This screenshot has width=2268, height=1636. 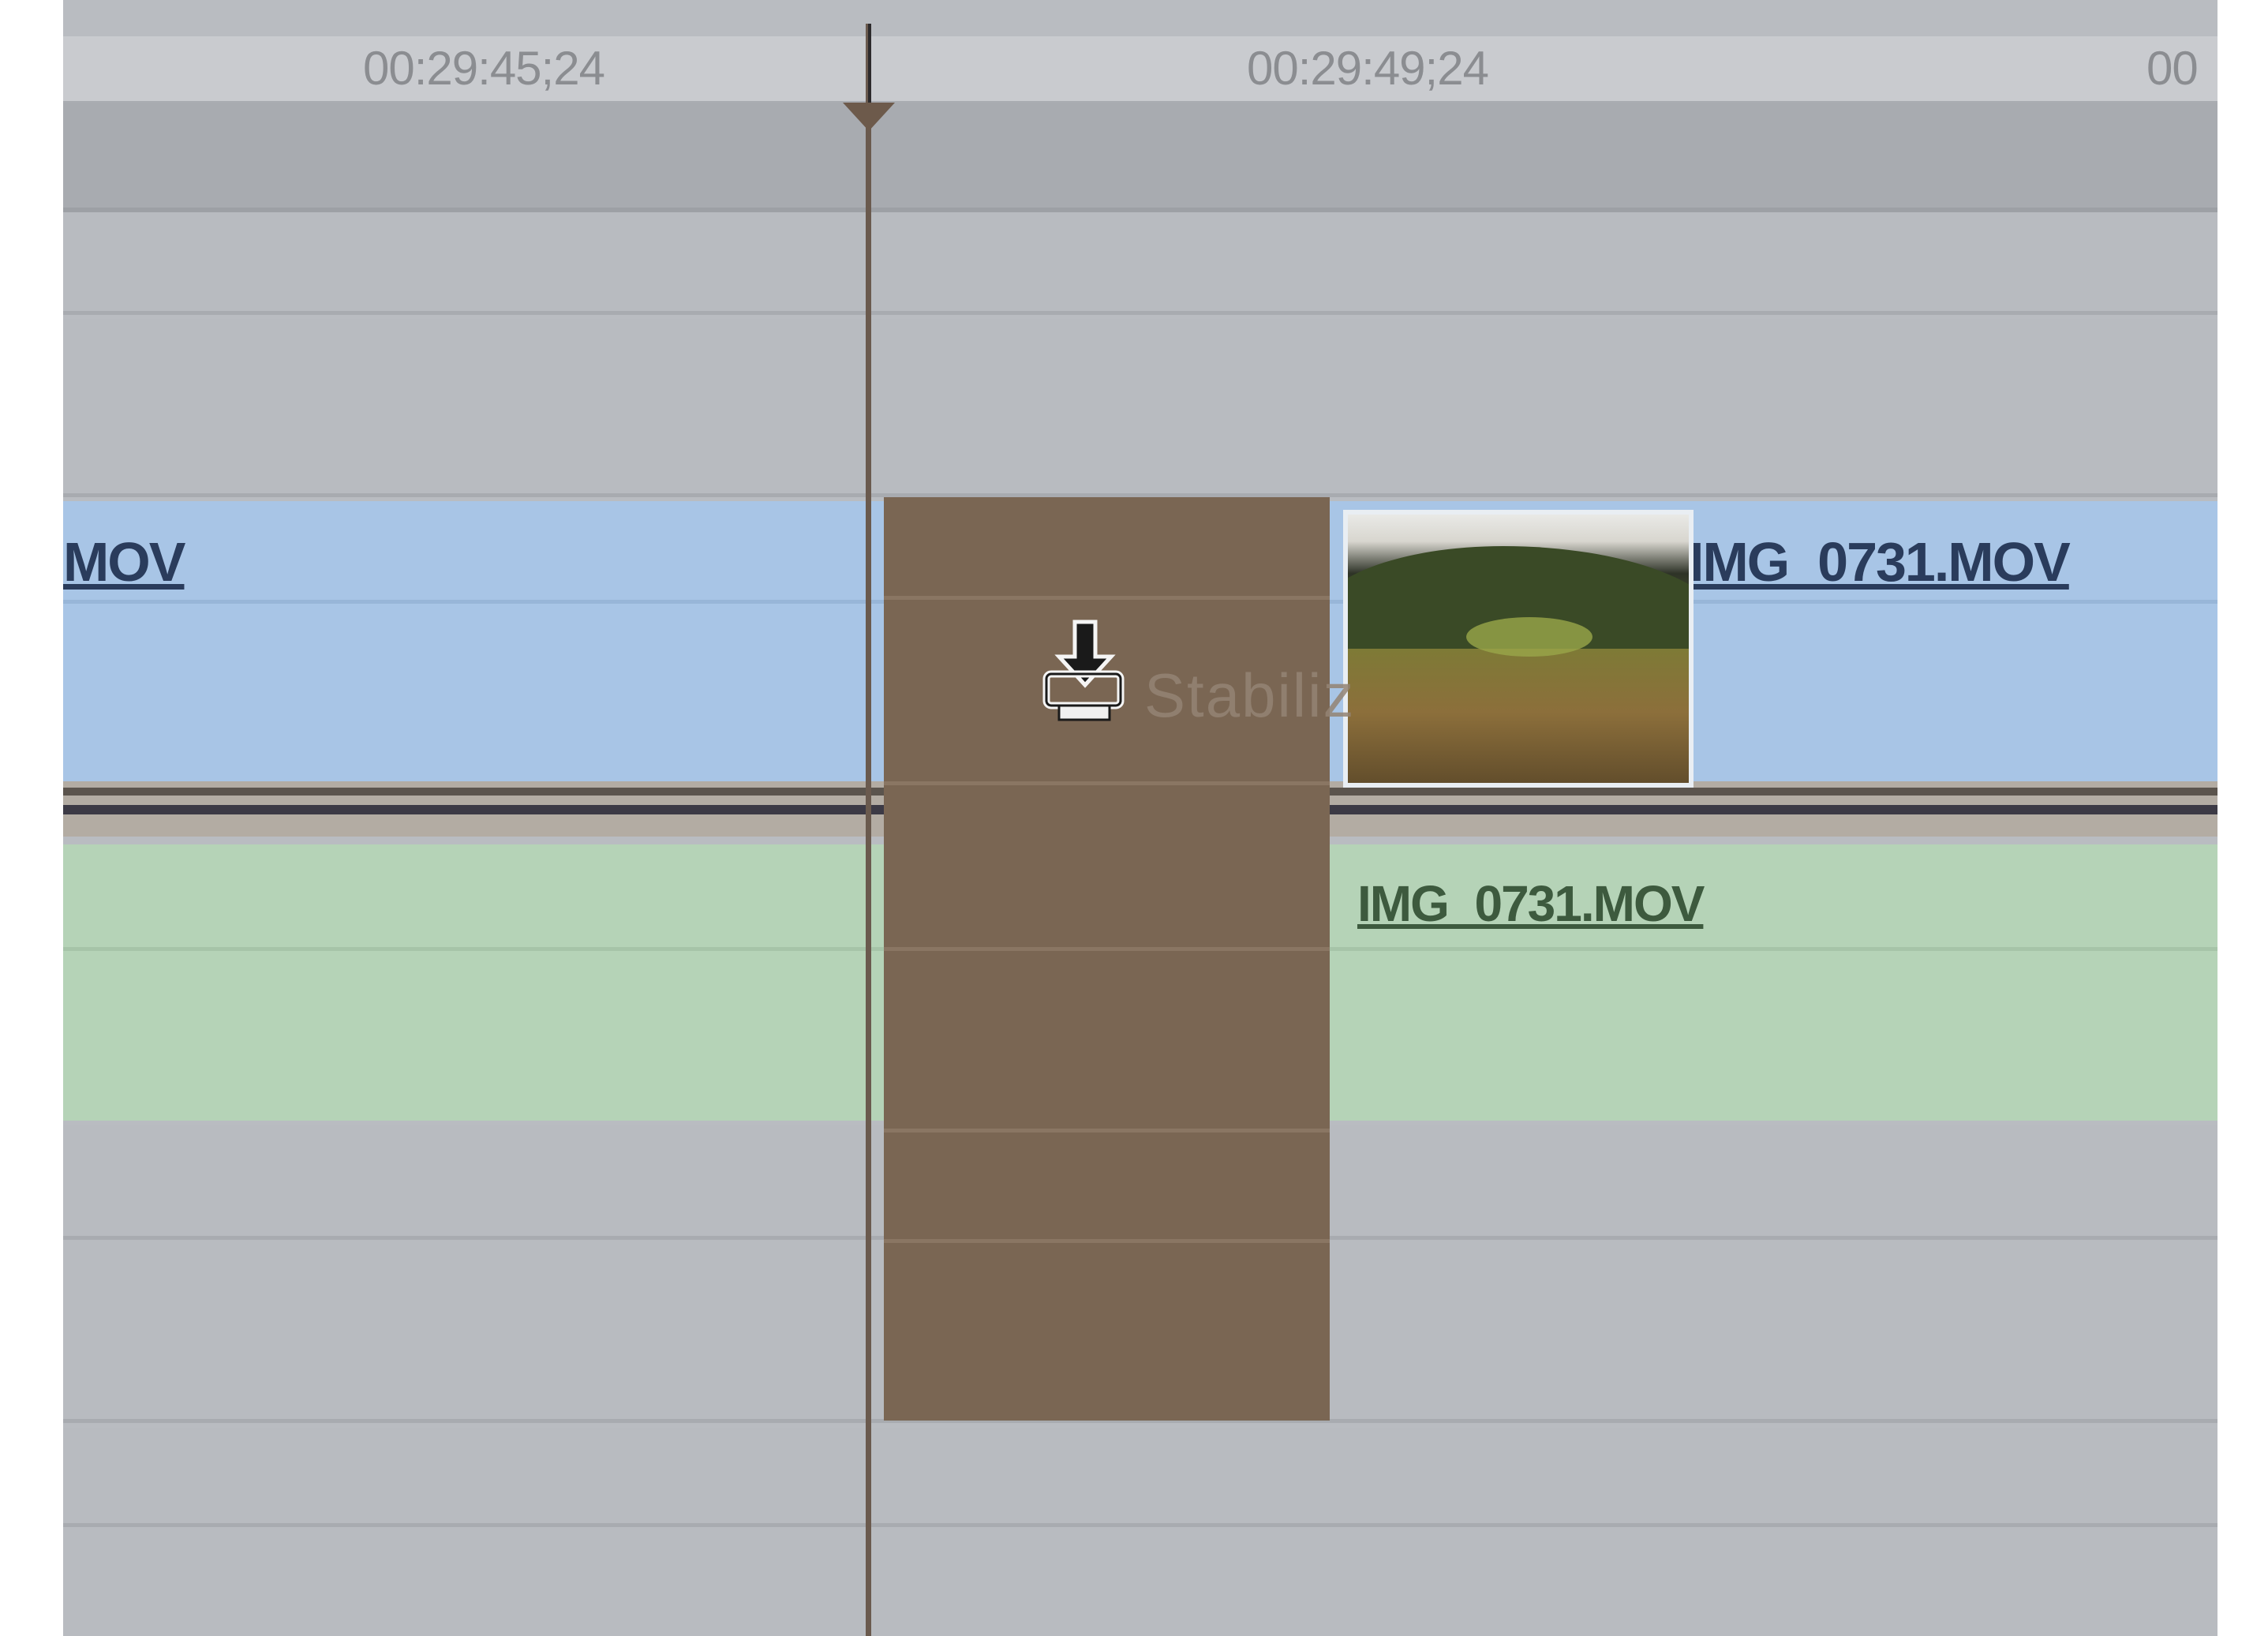 What do you see at coordinates (124, 561) in the screenshot?
I see `video-clip-left-label: MOV` at bounding box center [124, 561].